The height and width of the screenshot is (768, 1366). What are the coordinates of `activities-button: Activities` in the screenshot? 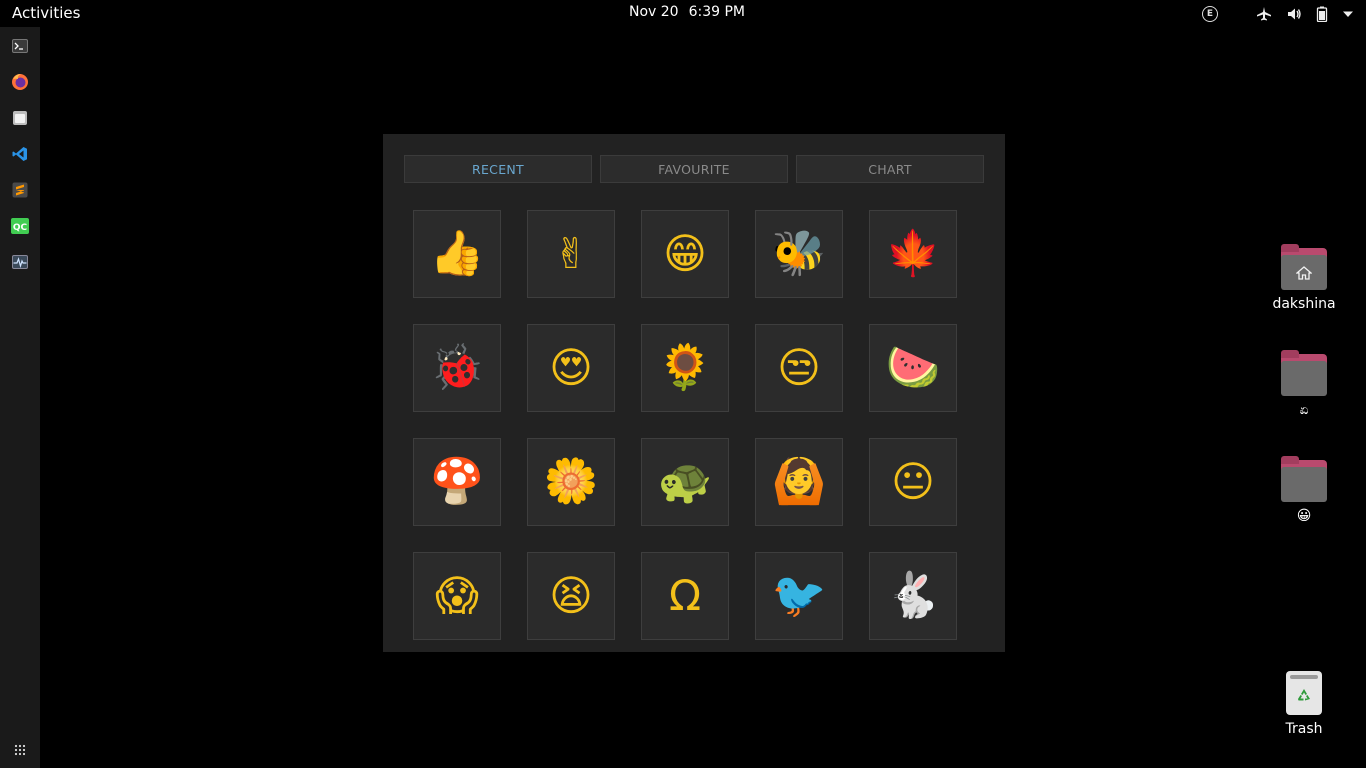 It's located at (46, 13).